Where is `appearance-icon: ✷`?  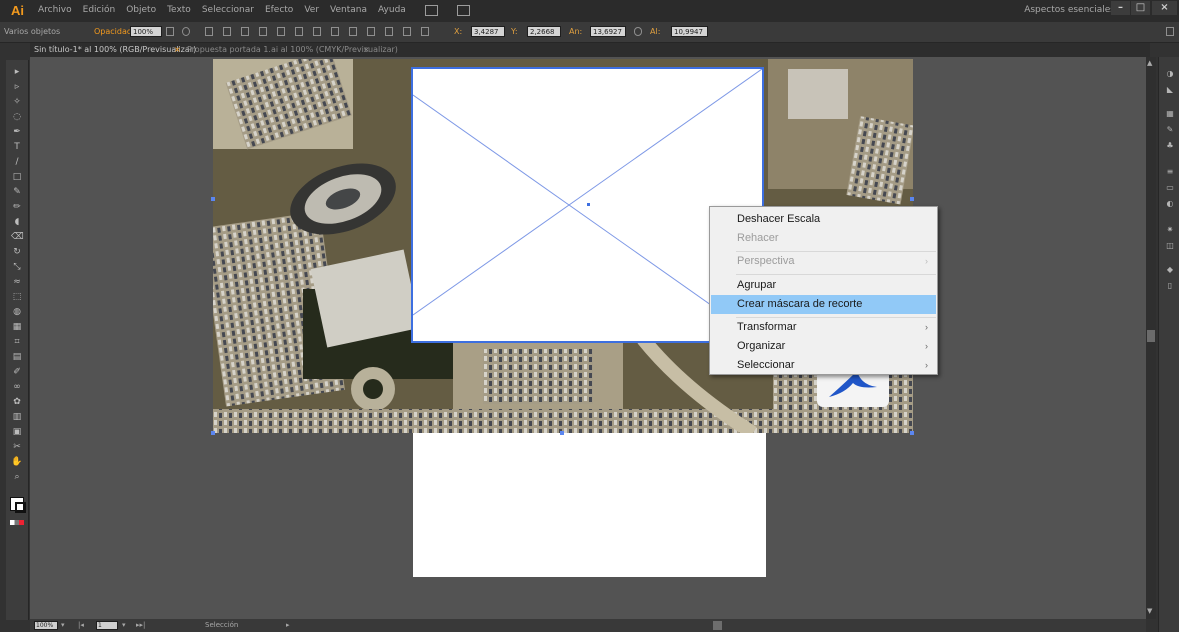 appearance-icon: ✷ is located at coordinates (1170, 229).